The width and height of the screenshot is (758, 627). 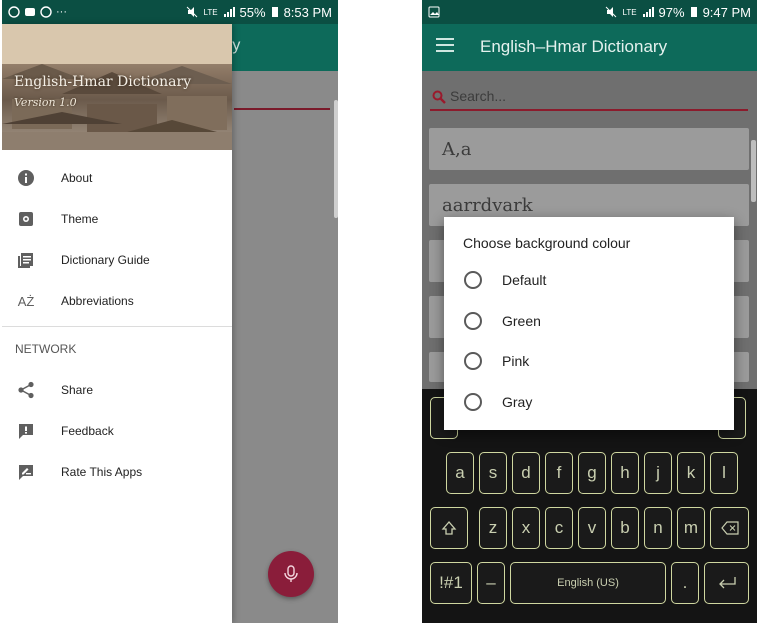 What do you see at coordinates (685, 583) in the screenshot?
I see `period-key: .` at bounding box center [685, 583].